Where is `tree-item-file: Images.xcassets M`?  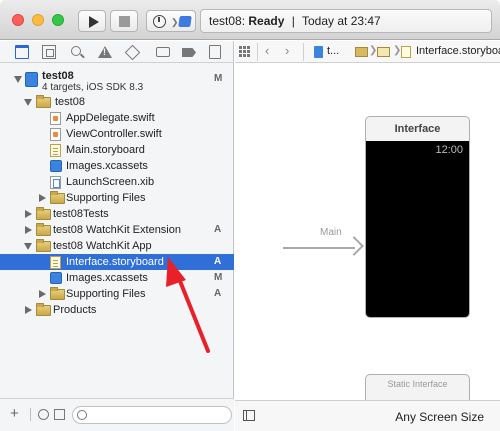 tree-item-file: Images.xcassets M is located at coordinates (117, 278).